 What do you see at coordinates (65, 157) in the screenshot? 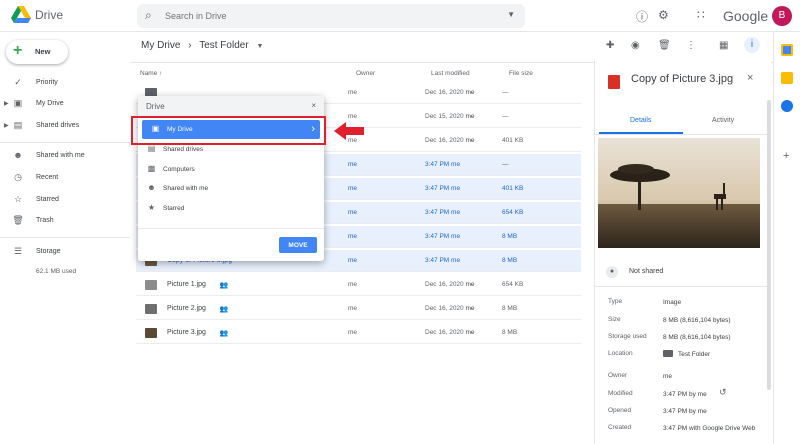
I see `sidebar-item-shared-with-me: ☻ Shared with me` at bounding box center [65, 157].